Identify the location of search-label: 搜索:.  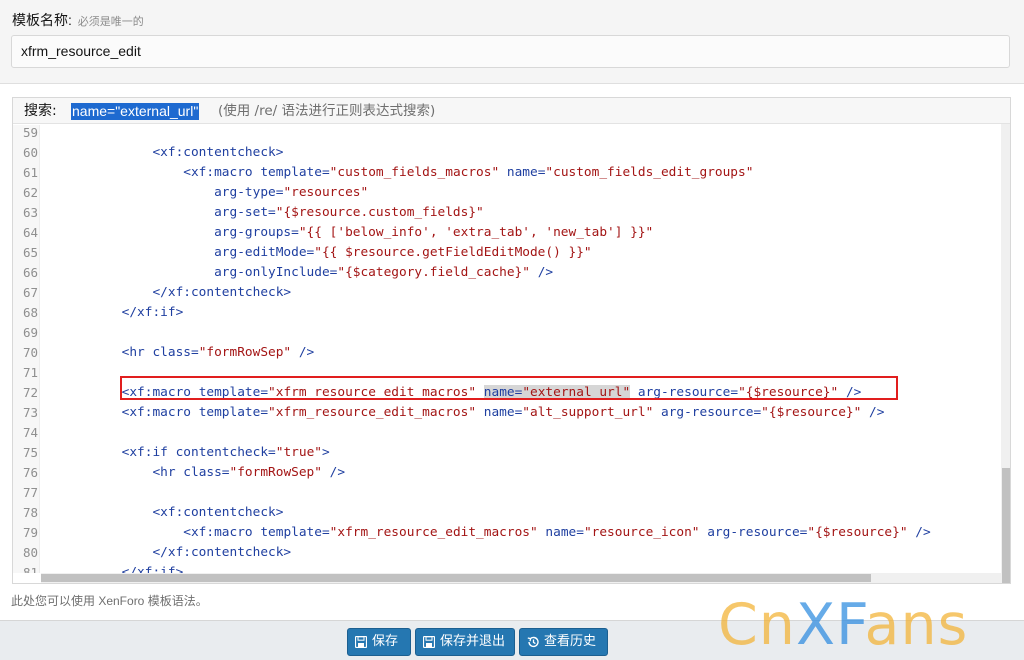
(40, 111).